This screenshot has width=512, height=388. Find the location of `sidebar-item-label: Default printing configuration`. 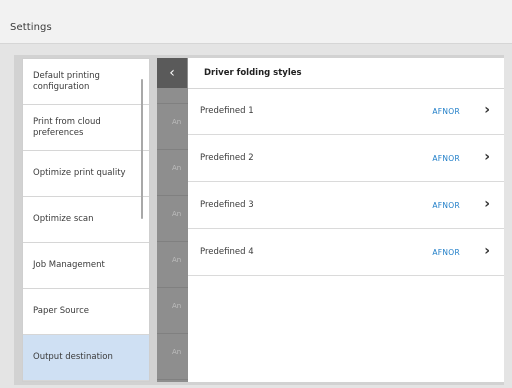

sidebar-item-label: Default printing configuration is located at coordinates (66, 81).